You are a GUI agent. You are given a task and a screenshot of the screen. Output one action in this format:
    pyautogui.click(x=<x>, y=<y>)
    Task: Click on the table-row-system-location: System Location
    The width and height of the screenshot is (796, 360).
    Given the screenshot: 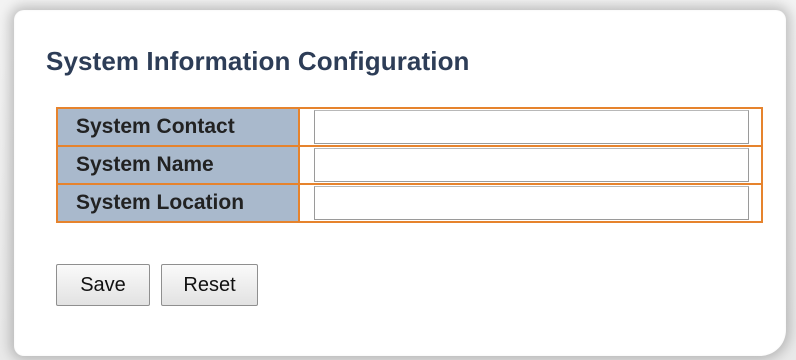 What is the action you would take?
    pyautogui.click(x=409, y=203)
    